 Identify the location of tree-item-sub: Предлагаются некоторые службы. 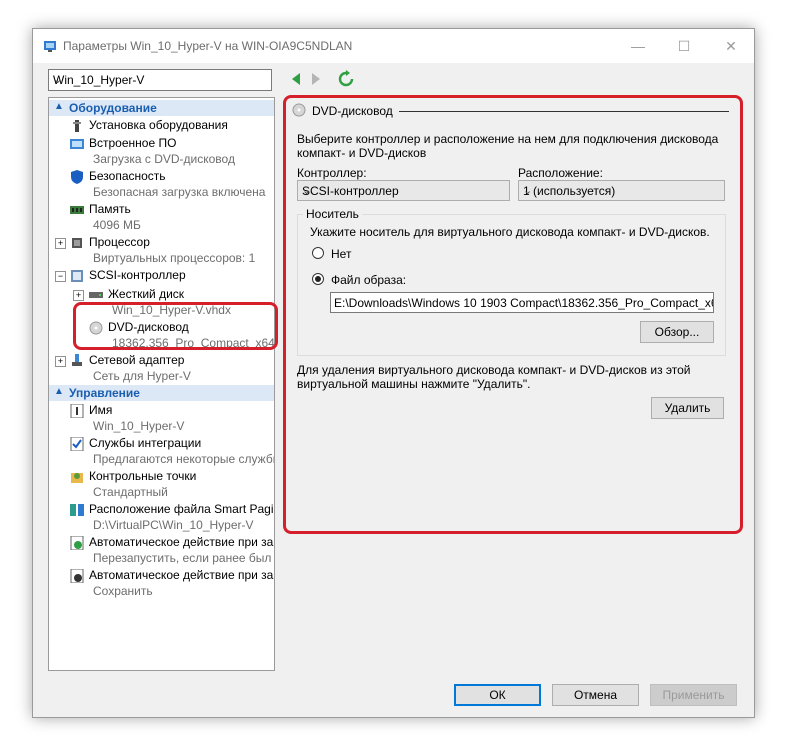
(184, 459).